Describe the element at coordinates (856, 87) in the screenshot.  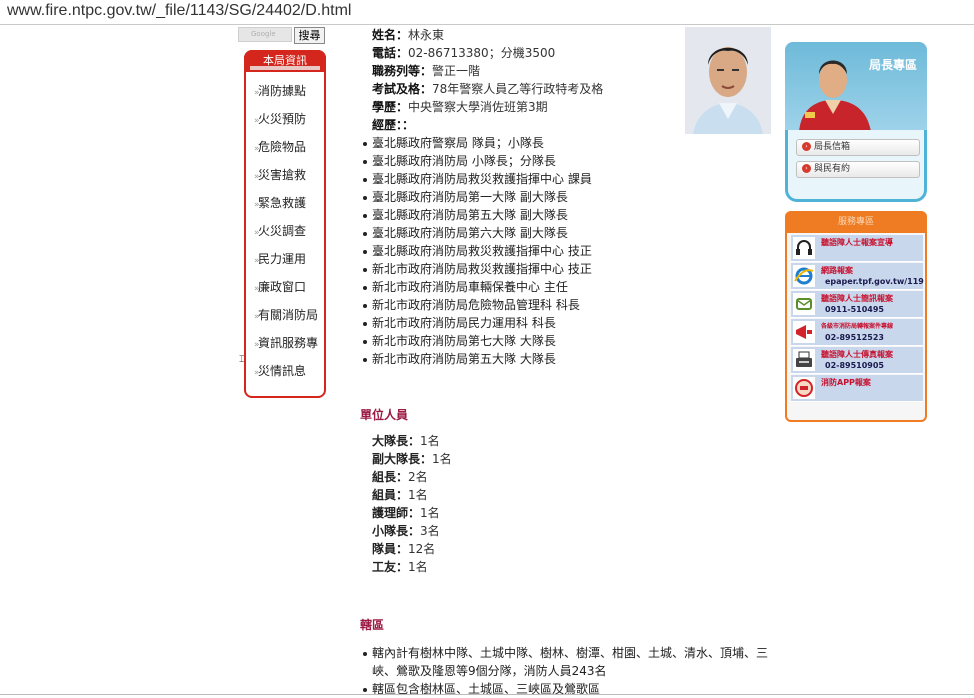
I see `chief-banner: 局長專區` at that location.